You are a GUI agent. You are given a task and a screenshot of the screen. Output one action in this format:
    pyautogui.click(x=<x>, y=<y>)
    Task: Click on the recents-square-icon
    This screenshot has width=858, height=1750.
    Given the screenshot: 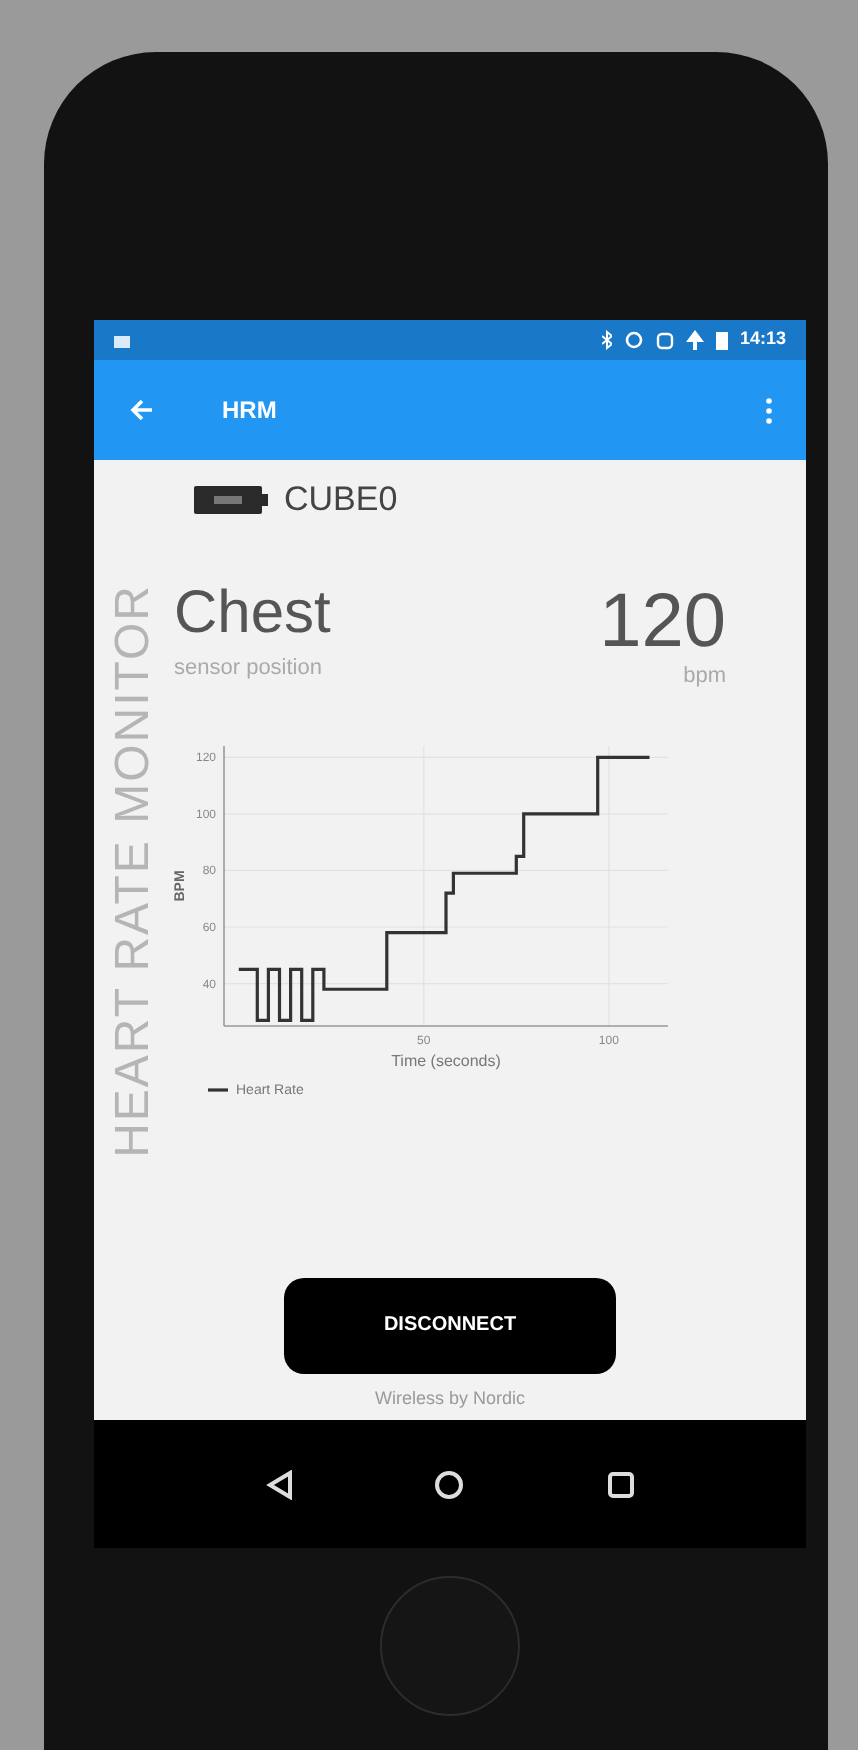 What is the action you would take?
    pyautogui.click(x=620, y=1484)
    